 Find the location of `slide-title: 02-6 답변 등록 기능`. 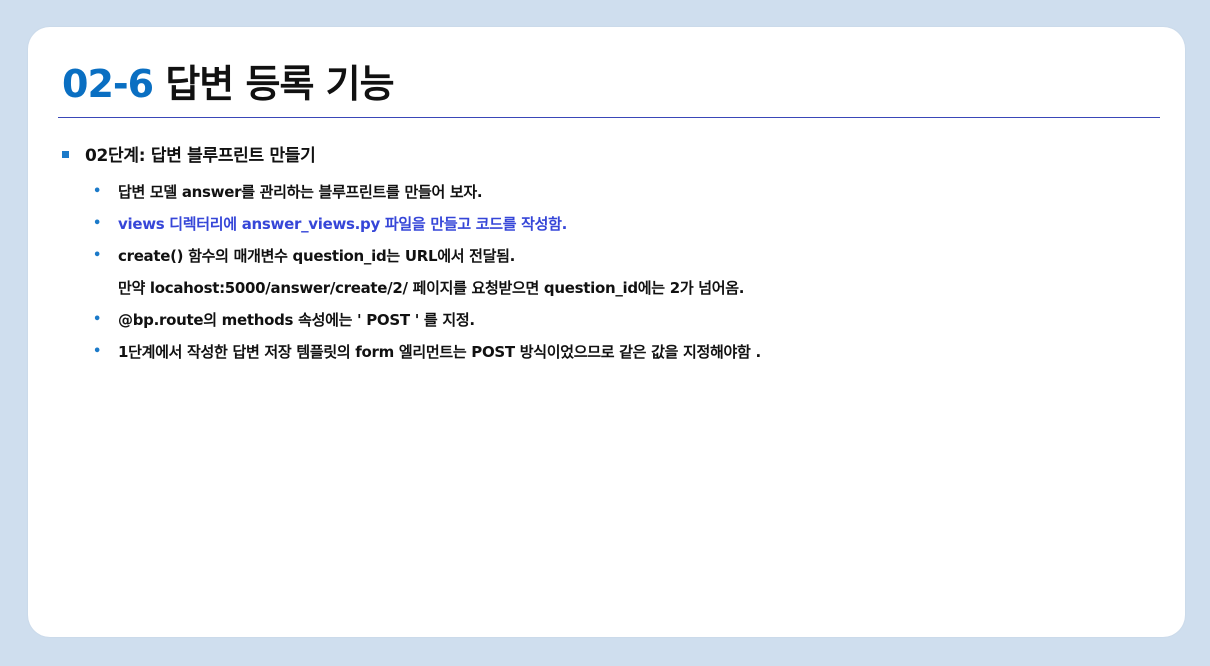

slide-title: 02-6 답변 등록 기능 is located at coordinates (228, 84).